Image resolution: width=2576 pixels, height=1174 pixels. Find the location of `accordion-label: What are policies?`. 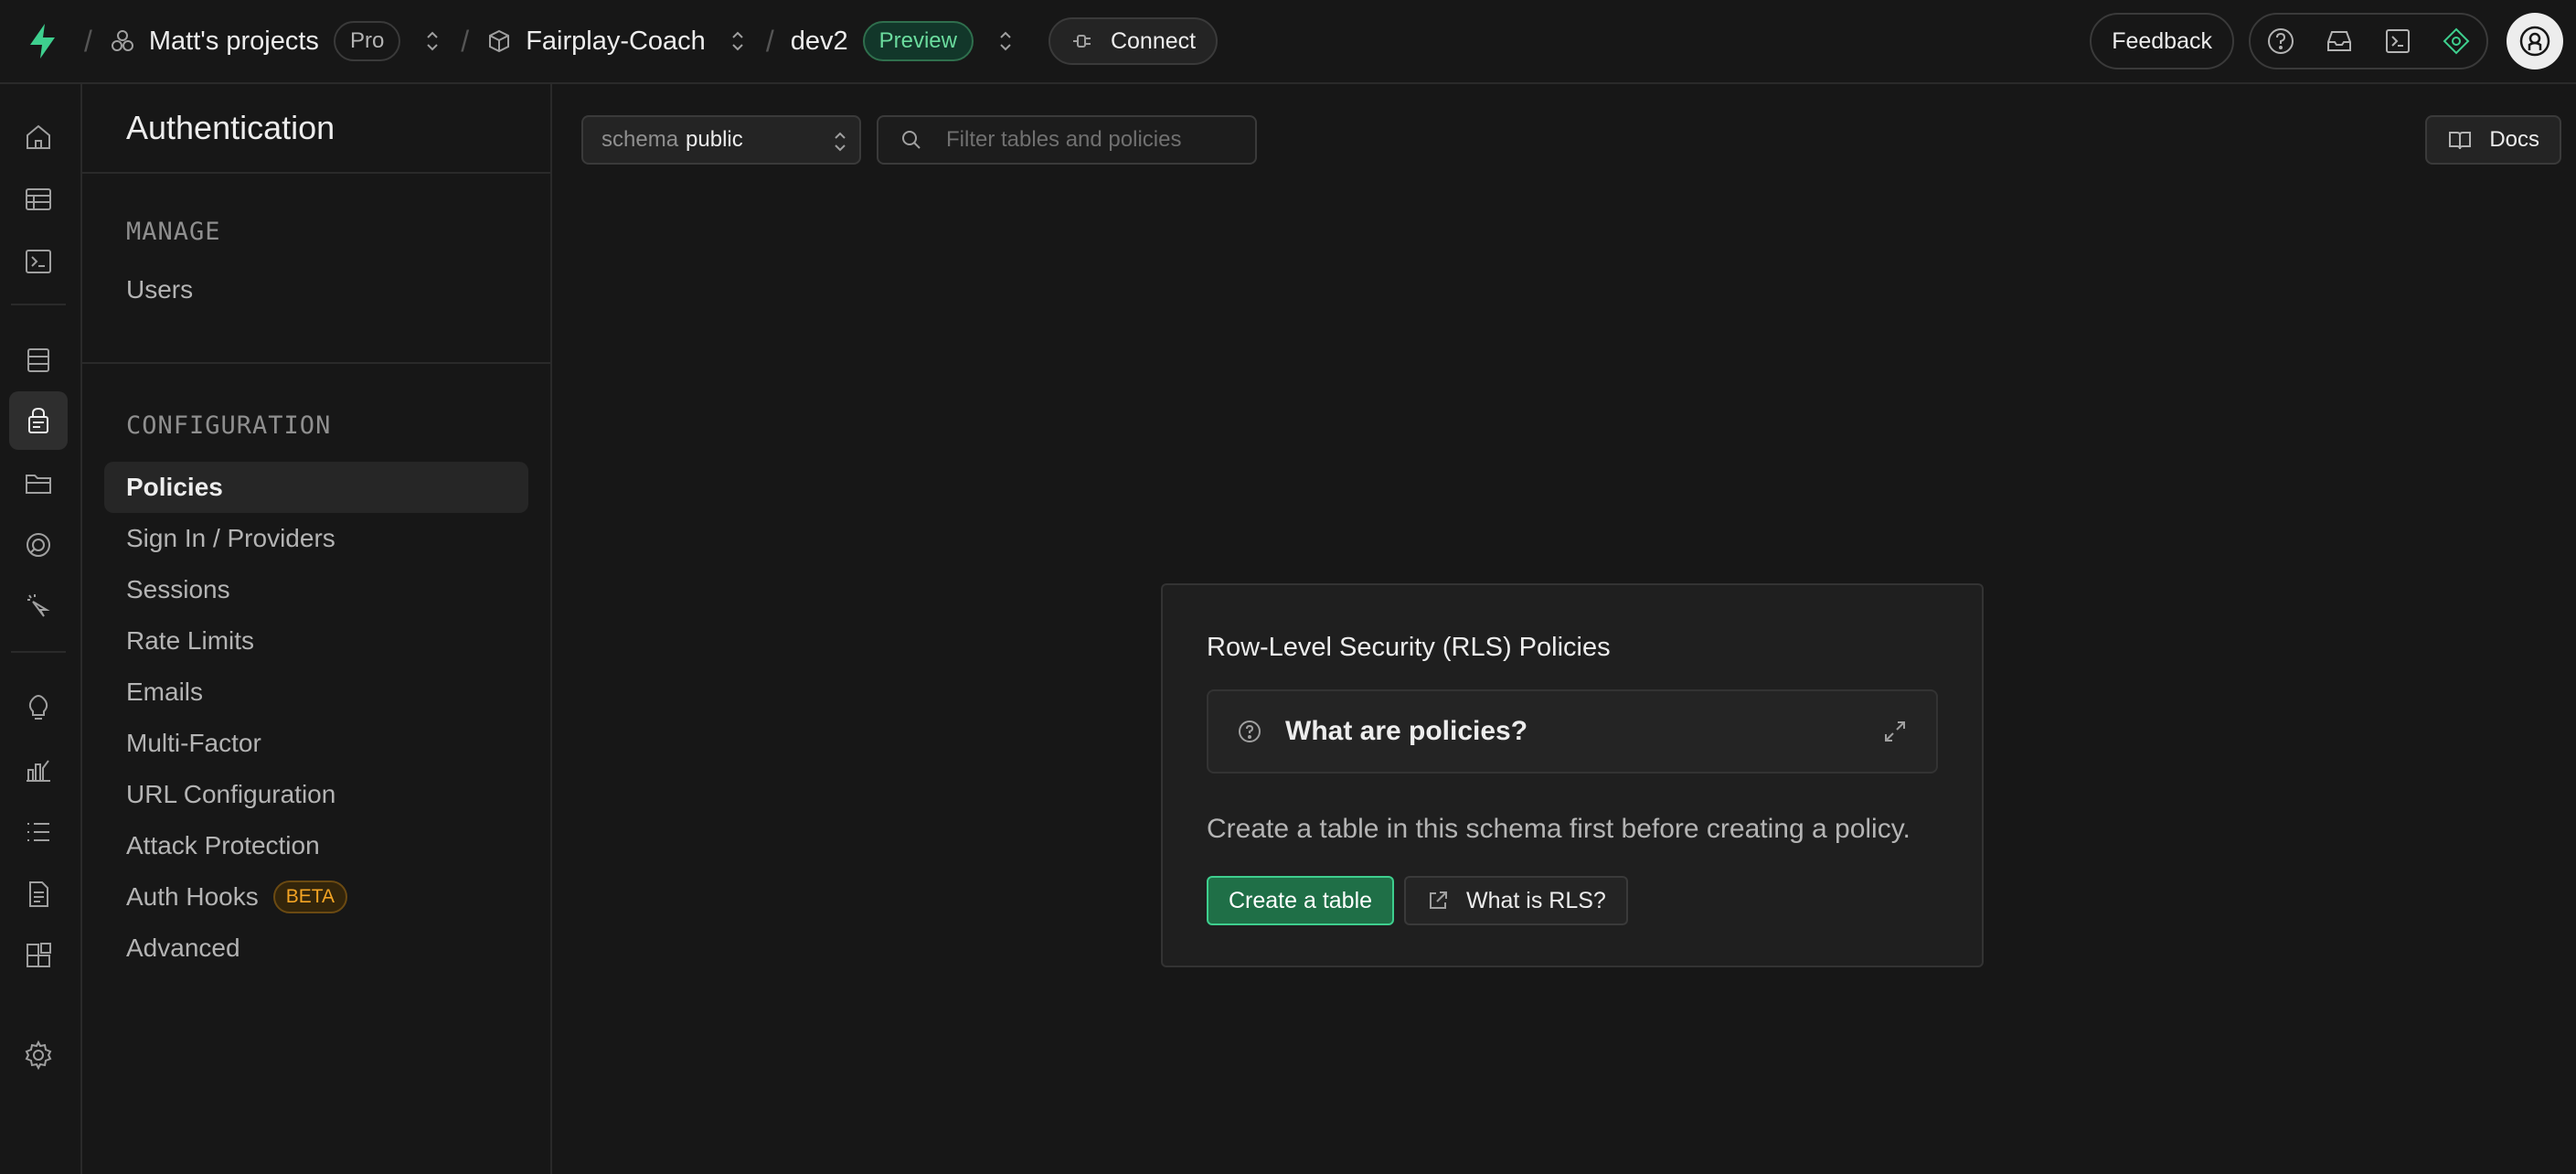

accordion-label: What are policies? is located at coordinates (1406, 731).